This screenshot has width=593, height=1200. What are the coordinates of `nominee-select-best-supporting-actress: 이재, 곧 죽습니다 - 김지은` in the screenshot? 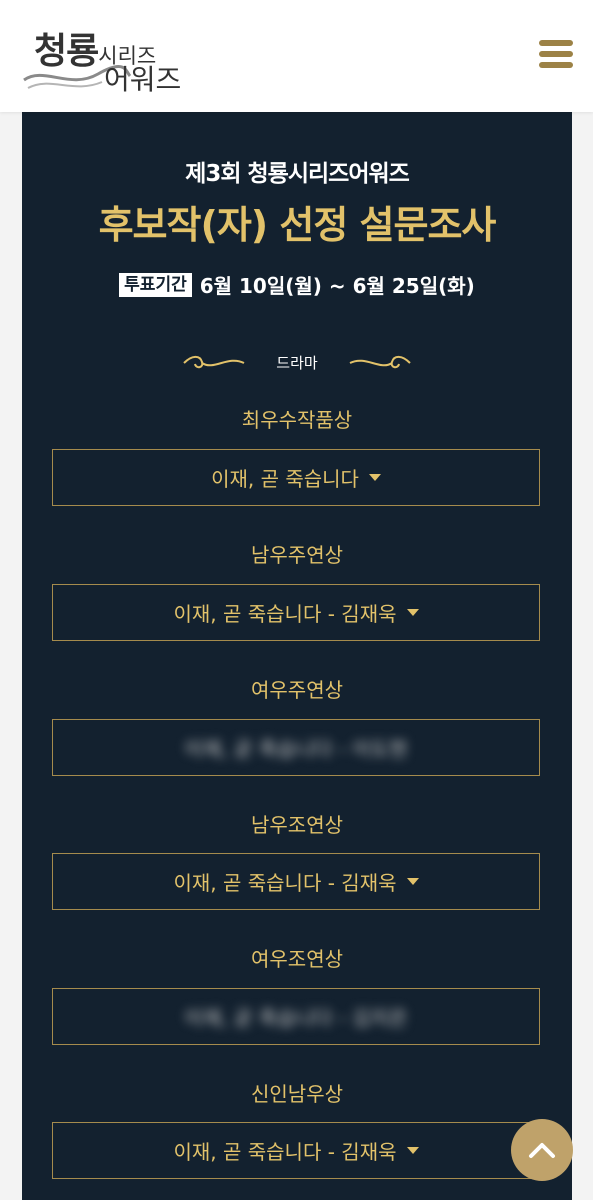 It's located at (296, 1016).